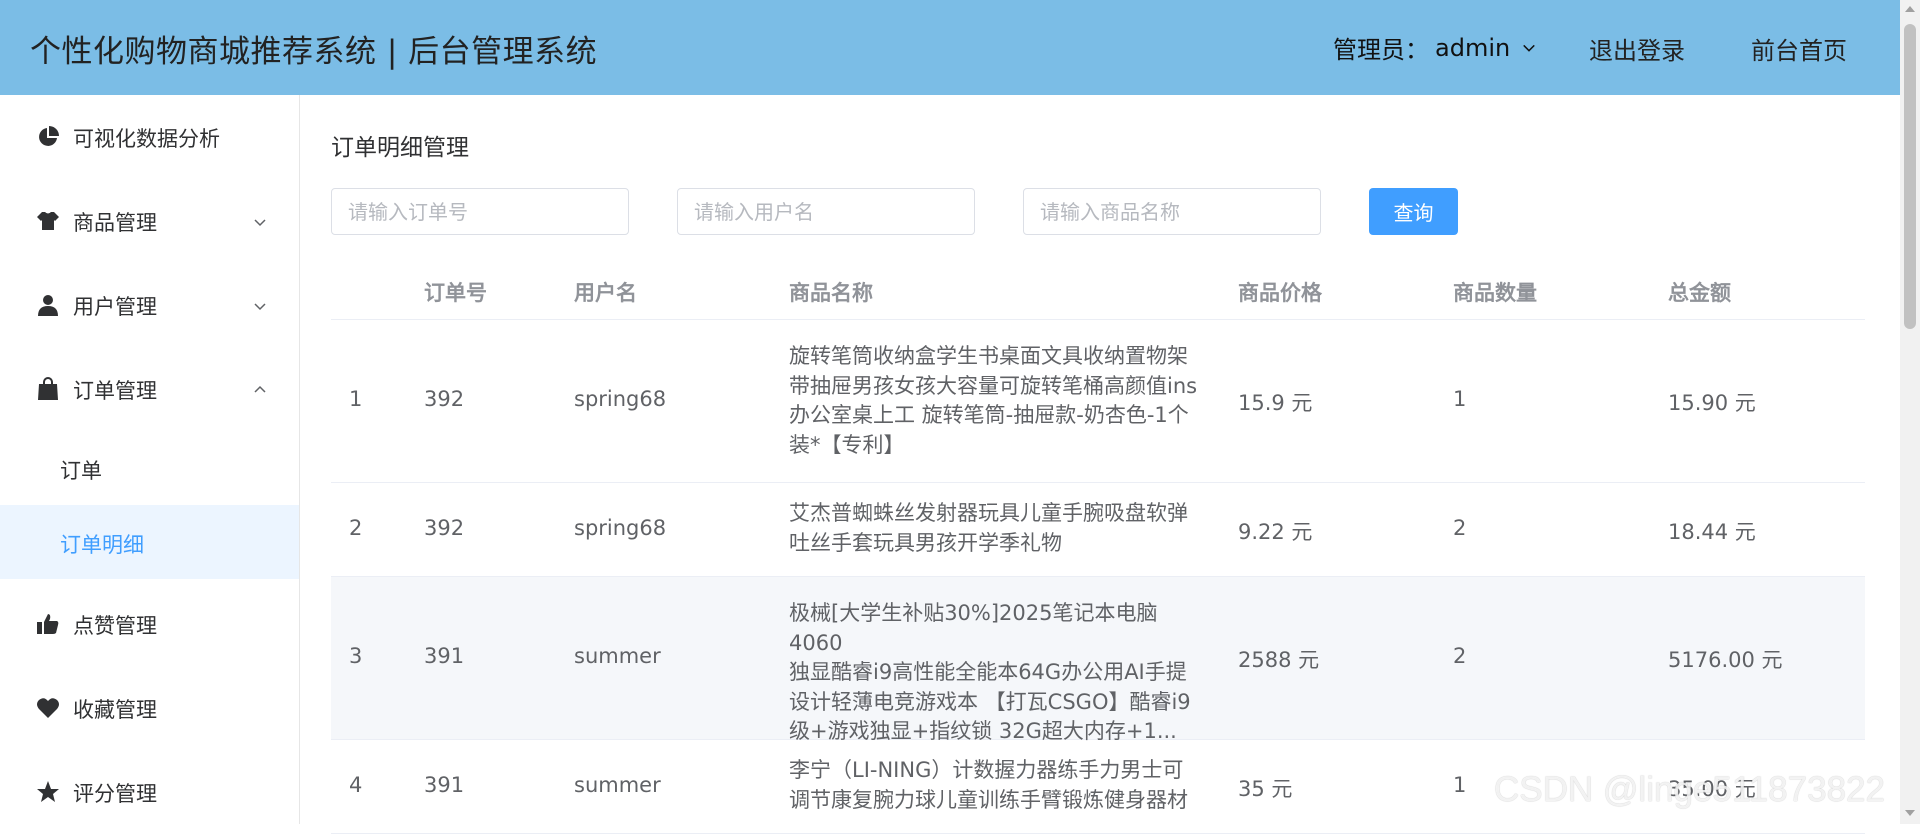  Describe the element at coordinates (1910, 813) in the screenshot. I see `scroll-down-arrow-icon` at that location.